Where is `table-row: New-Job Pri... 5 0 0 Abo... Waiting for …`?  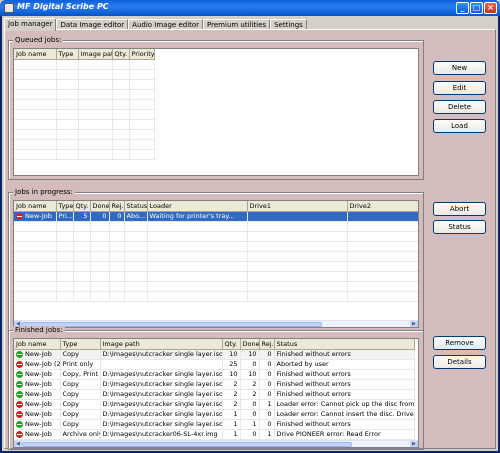
table-row: New-Job Pri... 5 0 0 Abo... Waiting for … is located at coordinates (216, 216).